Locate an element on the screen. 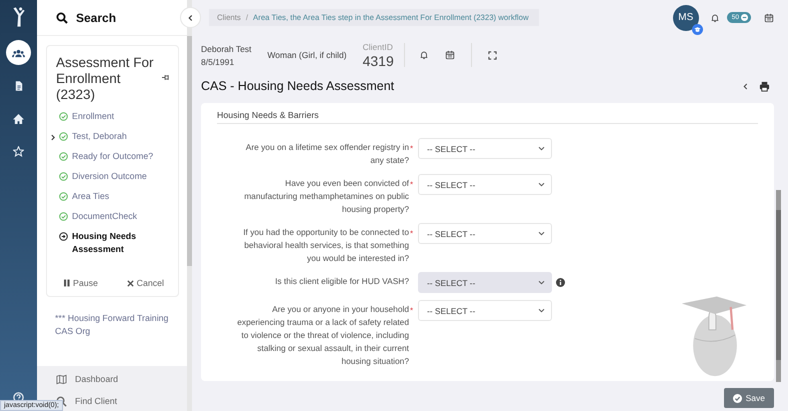  client-id-label: ClientID is located at coordinates (378, 47).